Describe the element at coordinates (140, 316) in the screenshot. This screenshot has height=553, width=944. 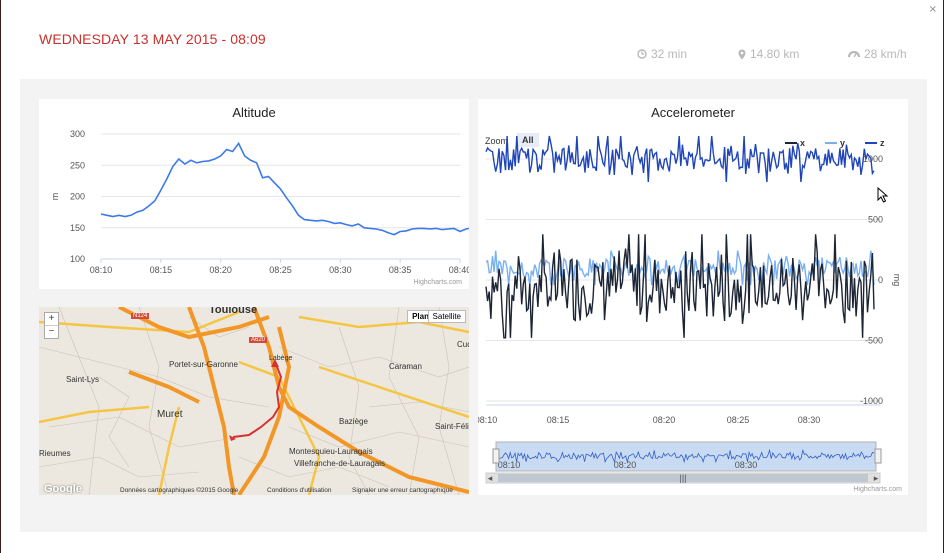
I see `road-n124: N124` at that location.